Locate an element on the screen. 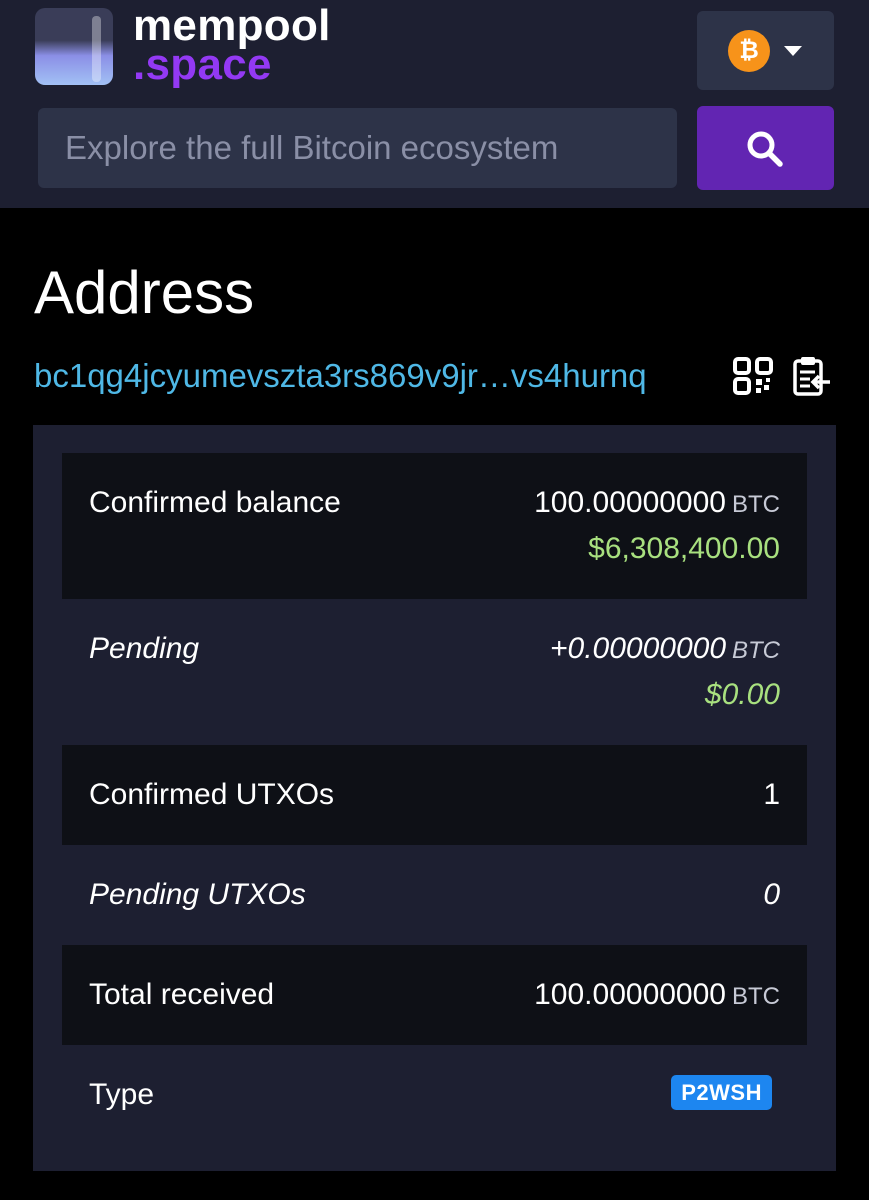  confirmed-balance-amount: 100.00000000 BTC is located at coordinates (657, 503).